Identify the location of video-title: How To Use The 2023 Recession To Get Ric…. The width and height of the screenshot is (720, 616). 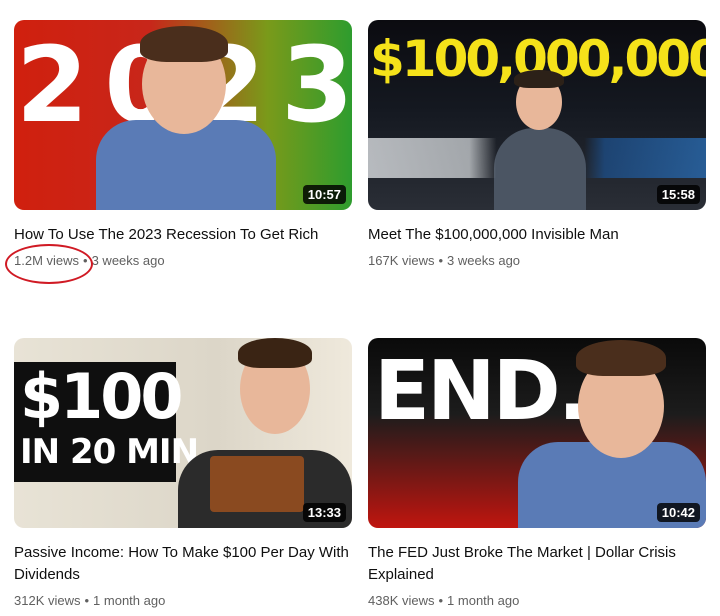
(184, 235).